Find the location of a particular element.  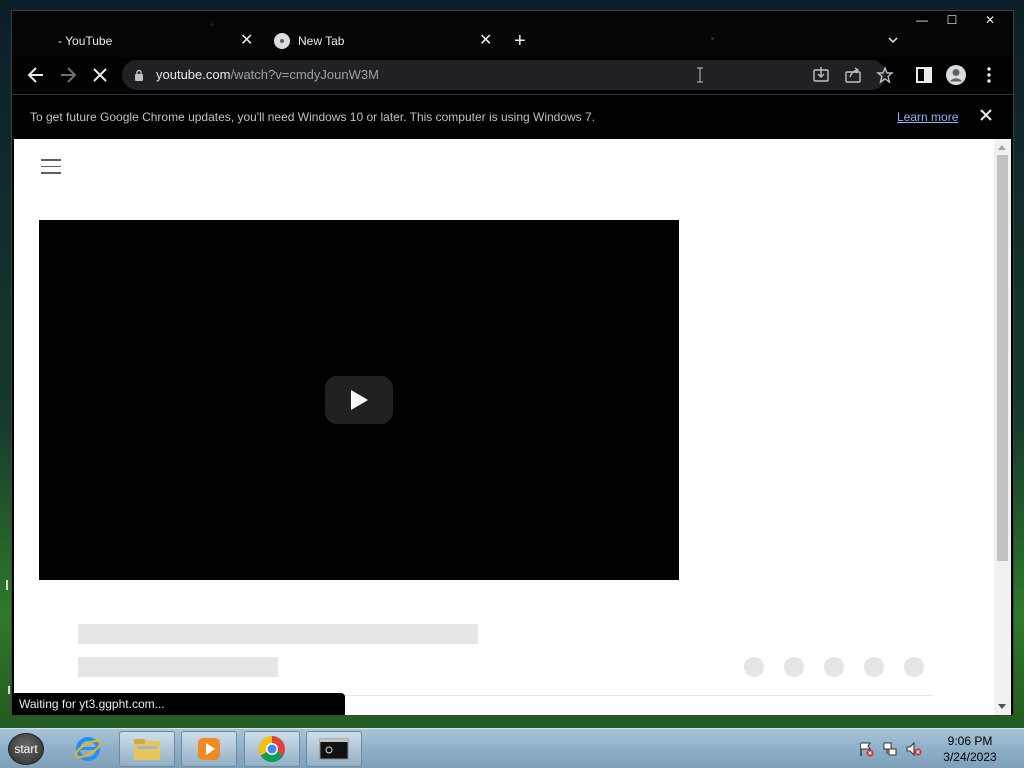

back-arrow-icon is located at coordinates (36, 75).